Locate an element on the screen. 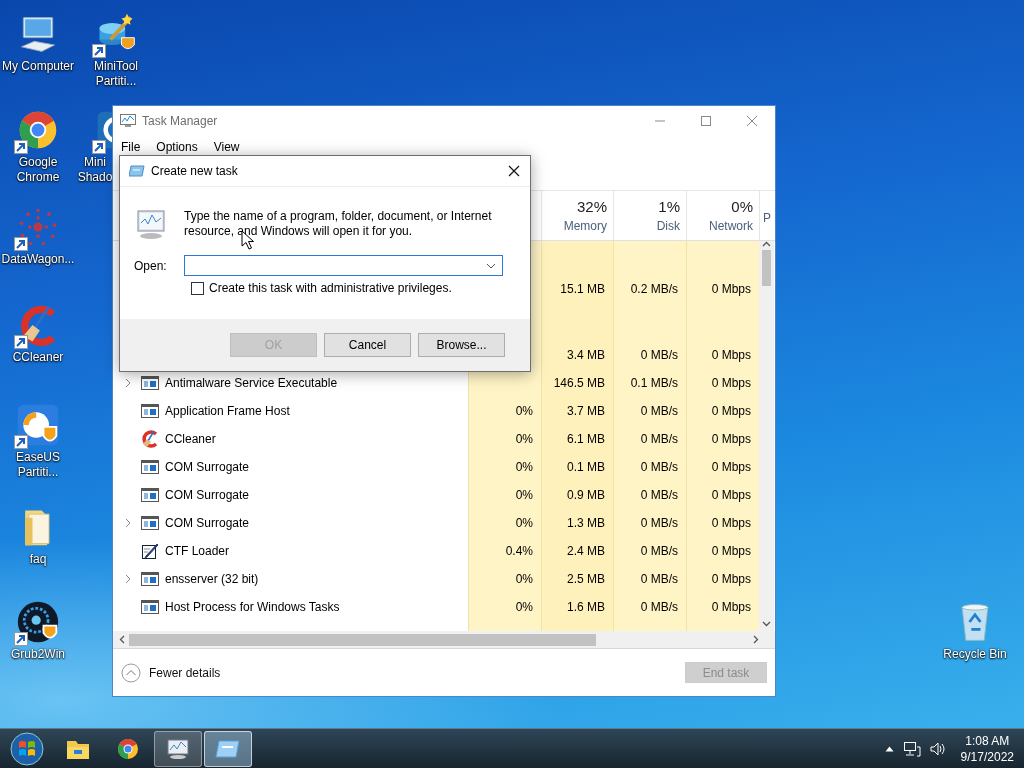 This screenshot has height=768, width=1024. field-label: Open: is located at coordinates (151, 265).